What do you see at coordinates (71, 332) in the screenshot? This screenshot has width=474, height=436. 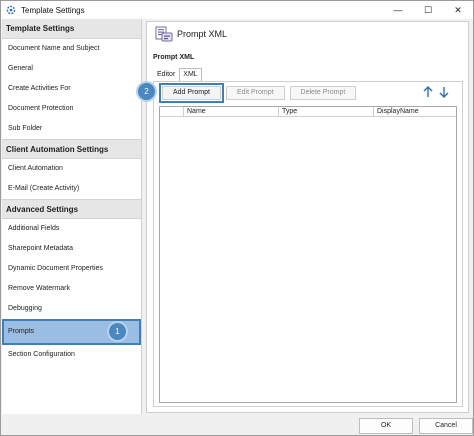 I see `sidebar-item-prompts: Prompts 1` at bounding box center [71, 332].